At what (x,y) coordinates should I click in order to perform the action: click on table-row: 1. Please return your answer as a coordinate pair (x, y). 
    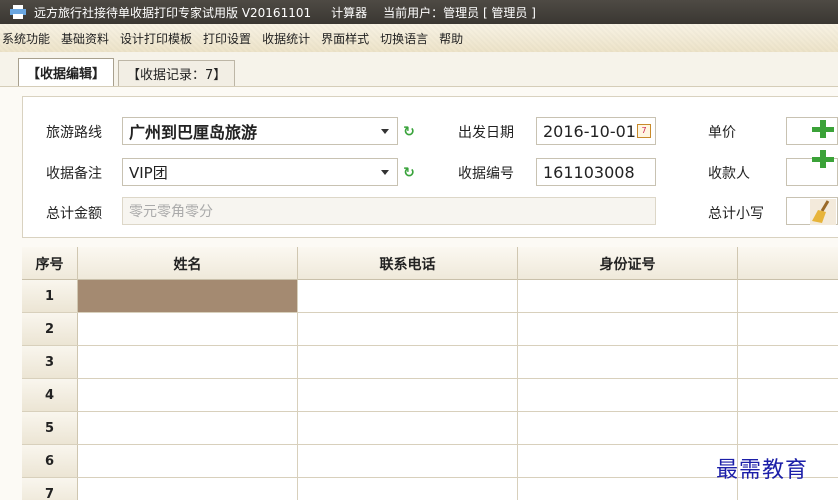
    Looking at the image, I should click on (430, 296).